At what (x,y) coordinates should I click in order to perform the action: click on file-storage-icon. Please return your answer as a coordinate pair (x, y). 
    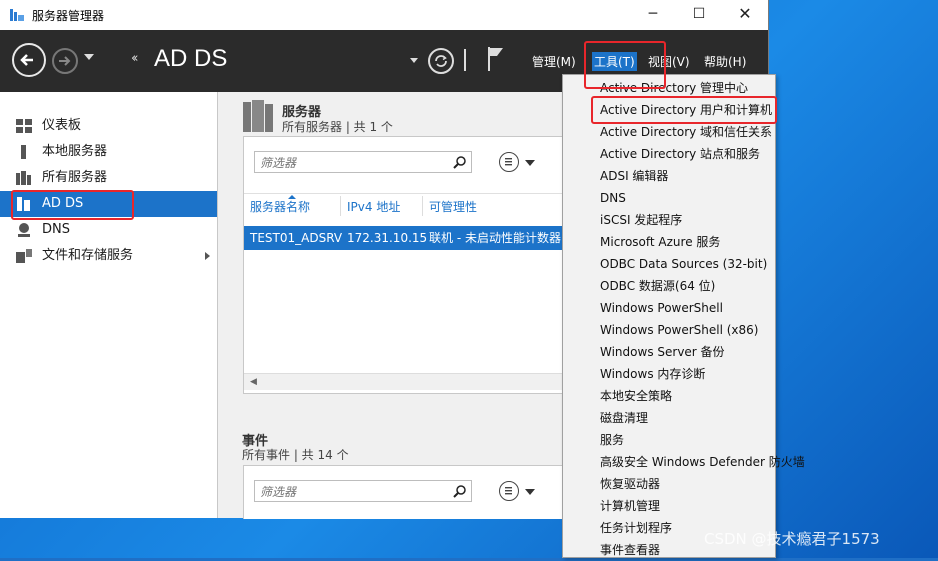
    Looking at the image, I should click on (24, 256).